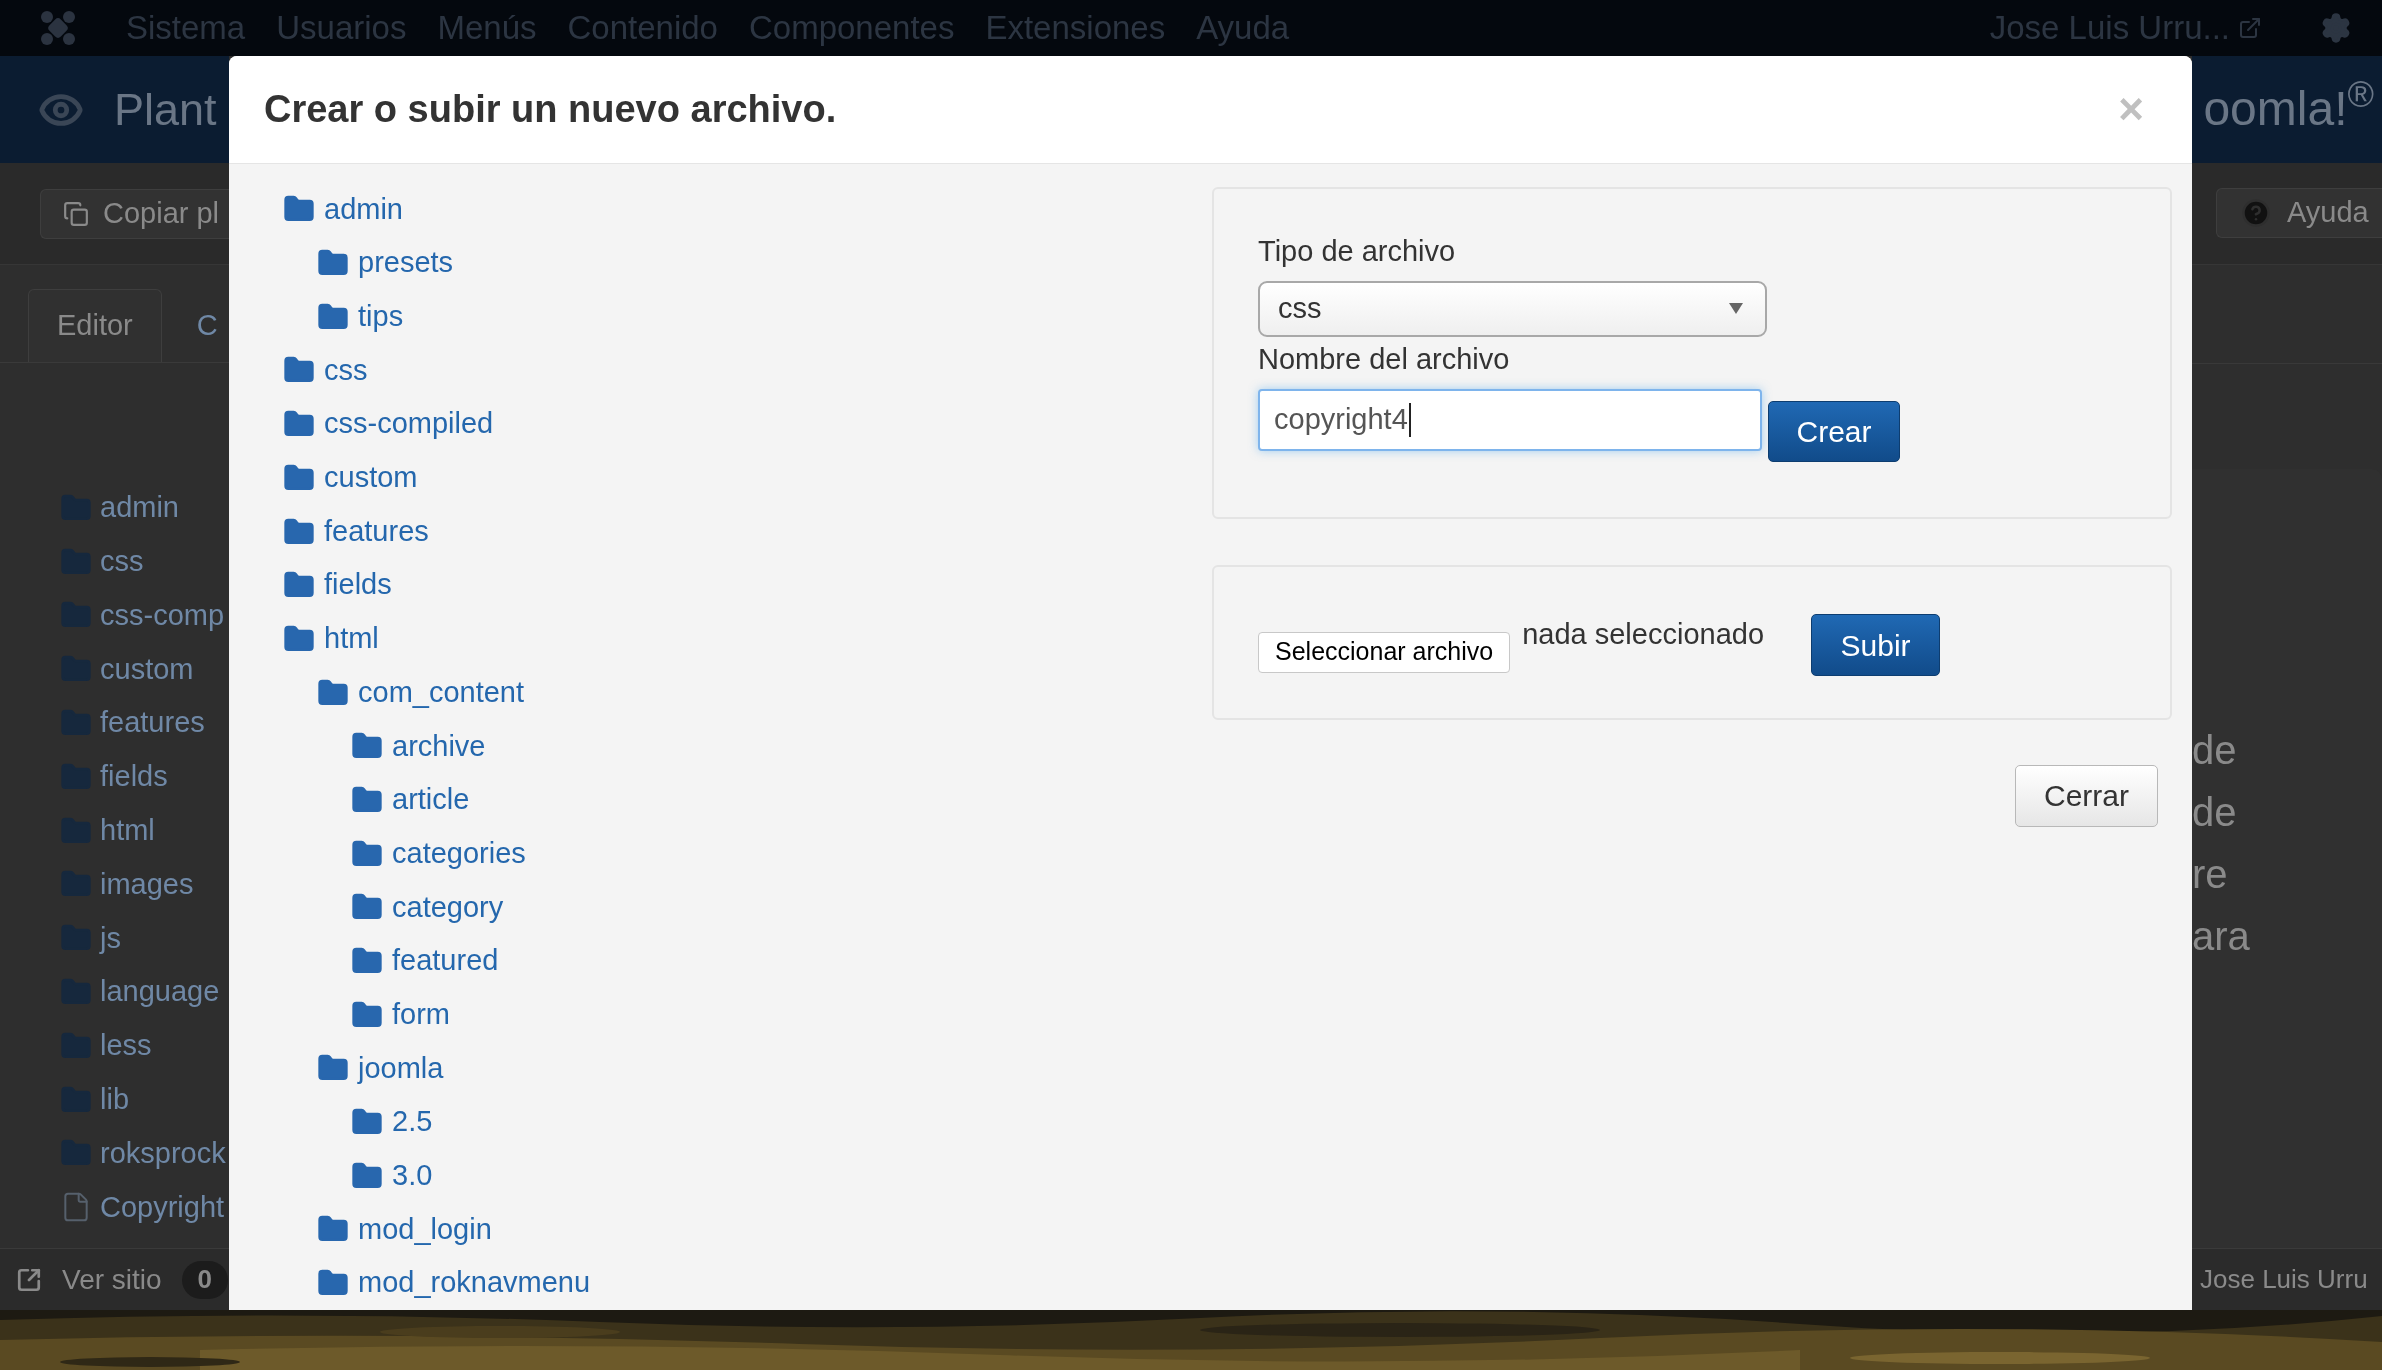 Image resolution: width=2382 pixels, height=1370 pixels. What do you see at coordinates (152, 723) in the screenshot?
I see `file-tree-item: features` at bounding box center [152, 723].